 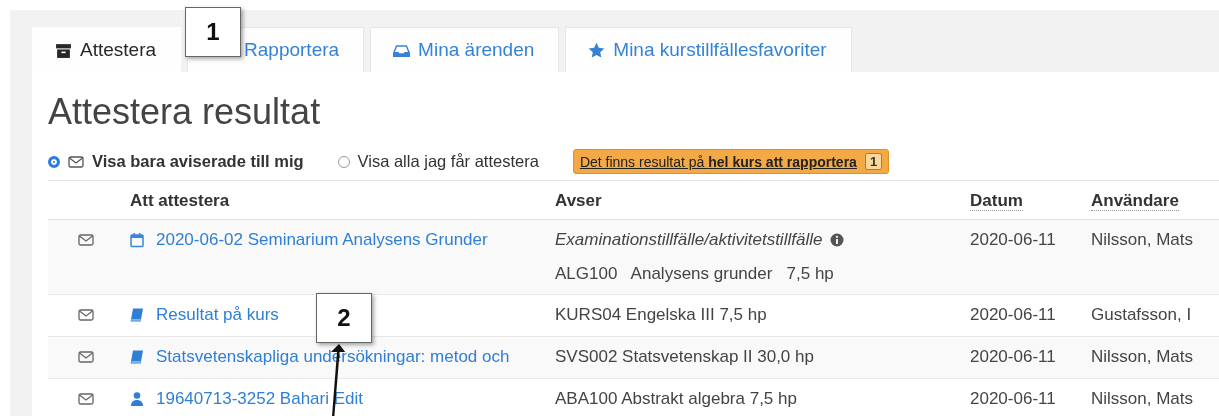 I want to click on table-cell: ABA100 Abstrakt algebra 7,5 hp, so click(x=676, y=398).